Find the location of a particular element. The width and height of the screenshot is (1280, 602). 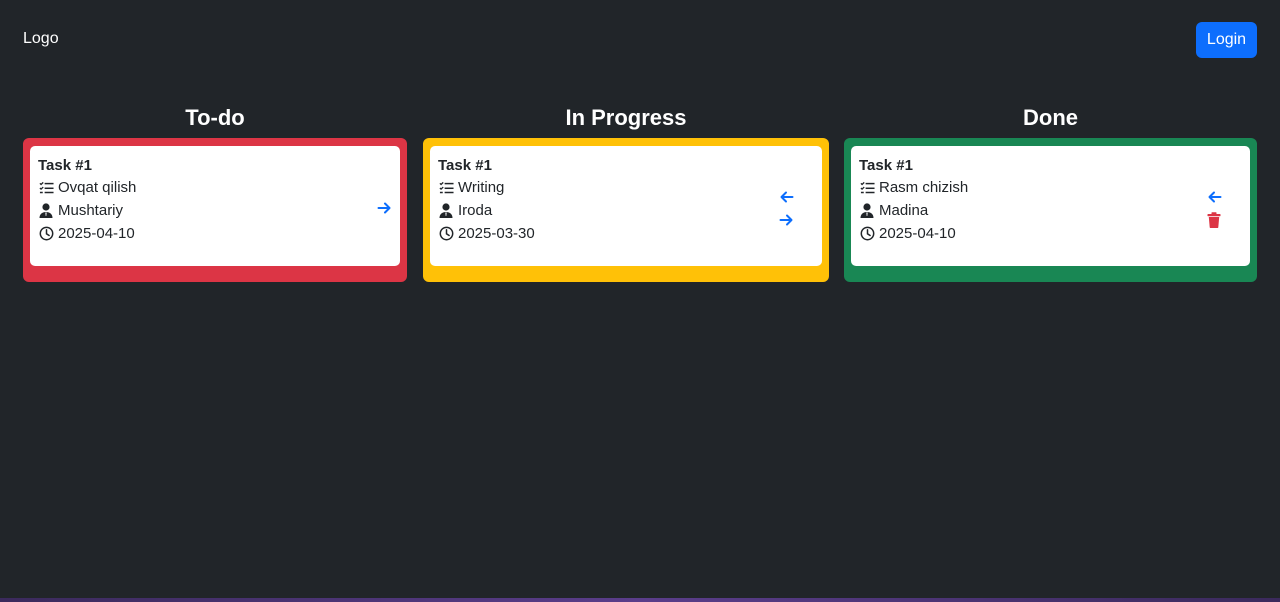

task-assignee: Iroda is located at coordinates (475, 210).